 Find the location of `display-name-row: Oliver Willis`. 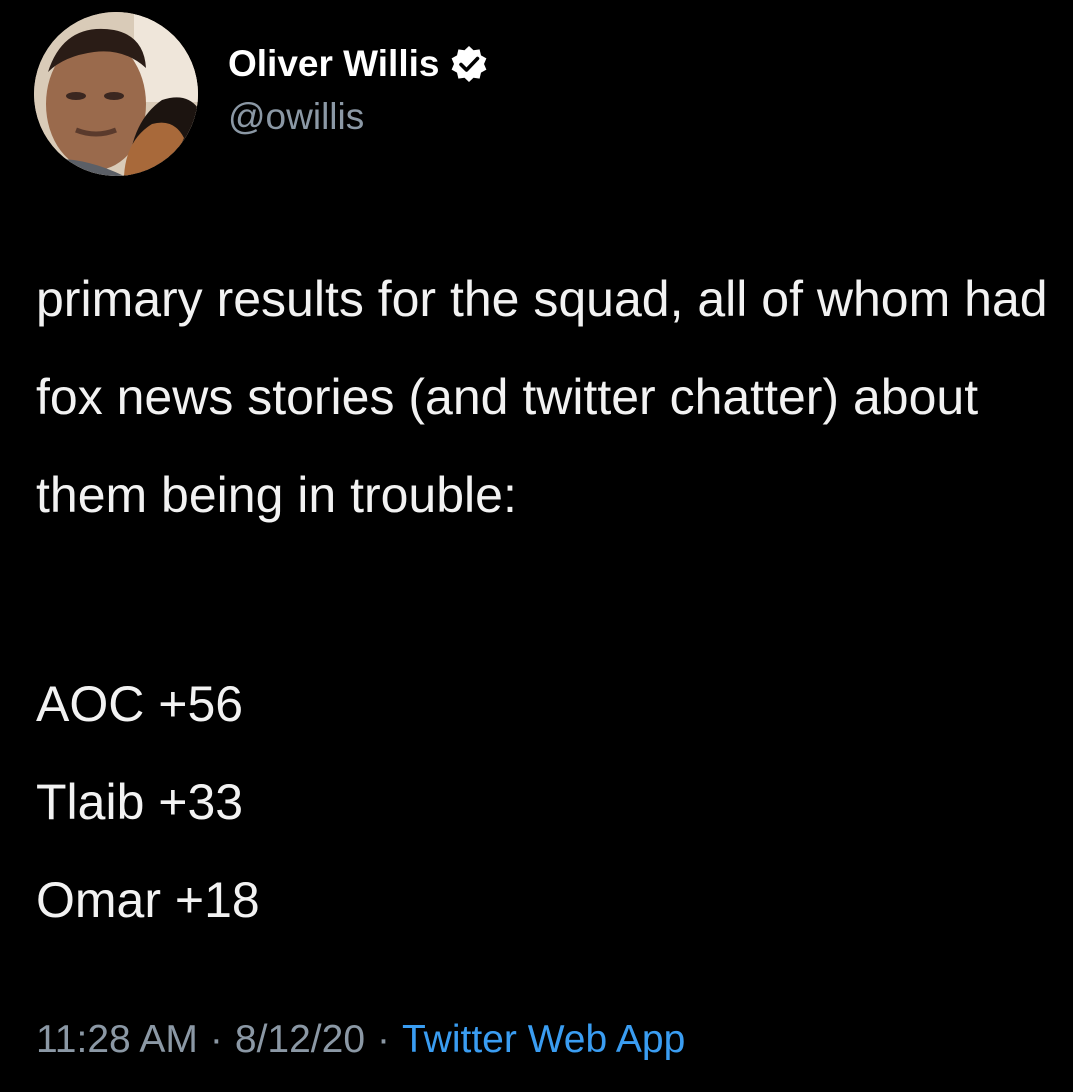

display-name-row: Oliver Willis is located at coordinates (358, 64).